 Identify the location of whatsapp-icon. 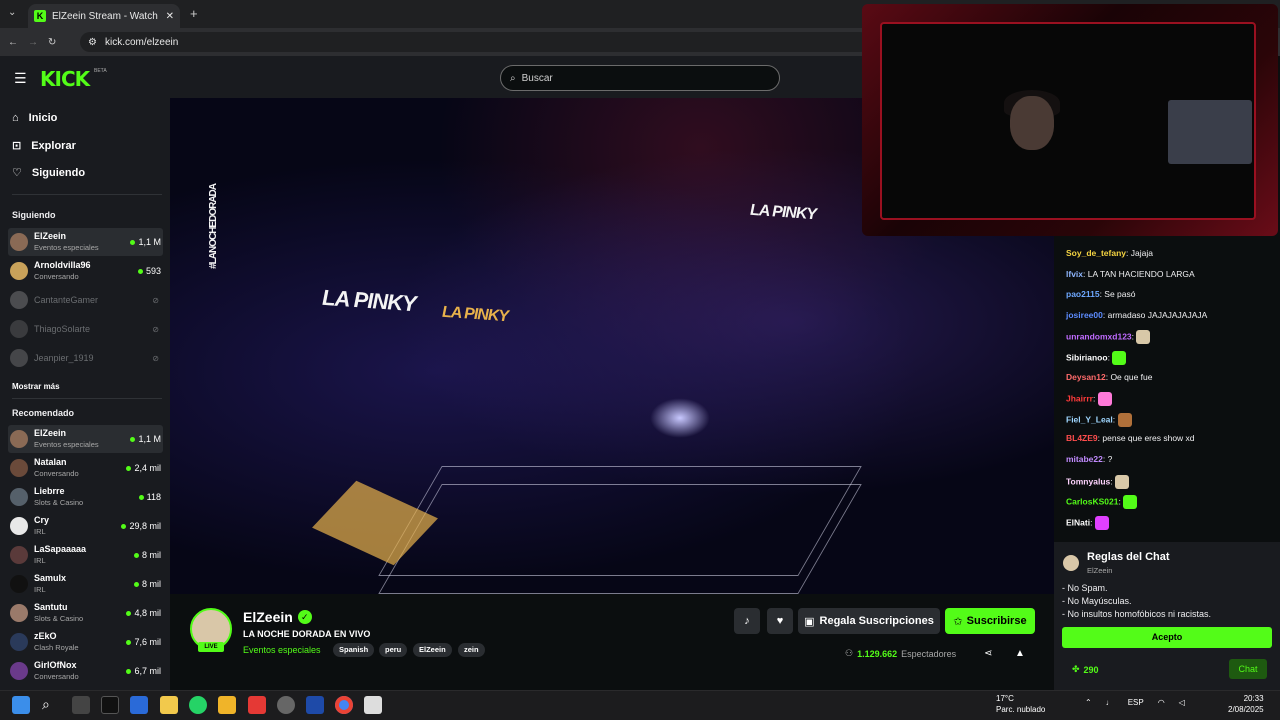
(198, 705).